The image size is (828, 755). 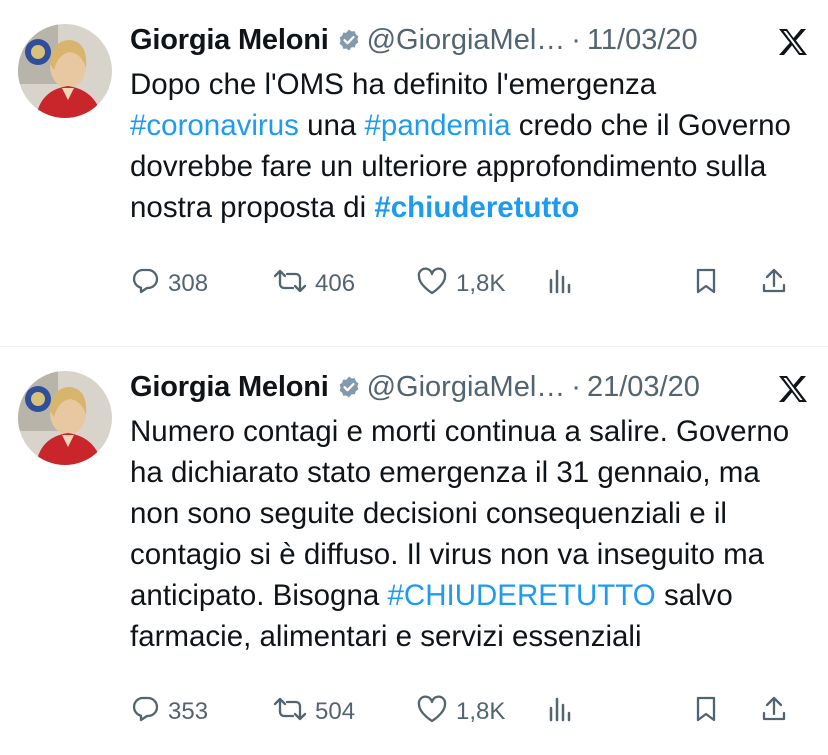 I want to click on tweet-text-segment: una, so click(x=331, y=125).